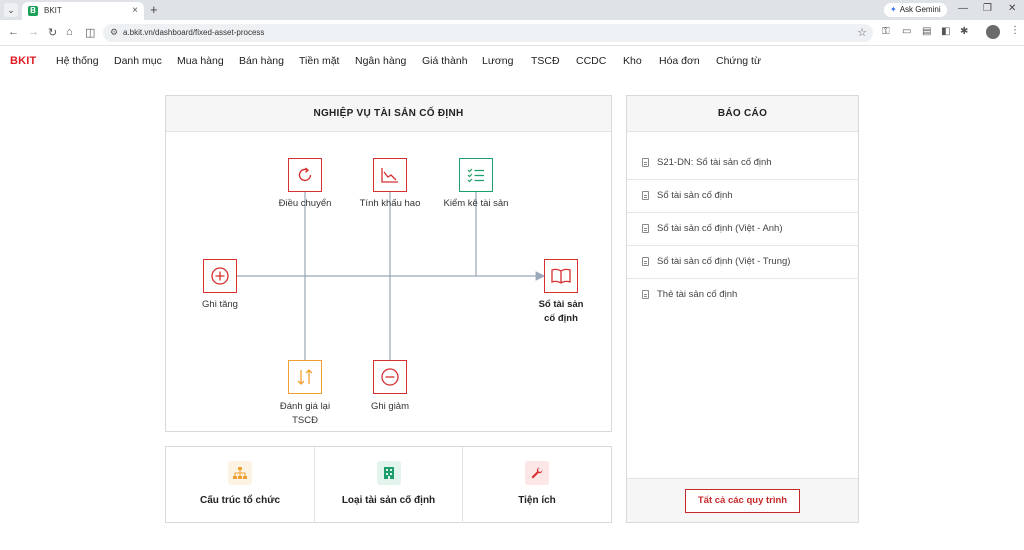 The image size is (1024, 550). Describe the element at coordinates (33, 11) in the screenshot. I see `favicon-icon: B` at that location.